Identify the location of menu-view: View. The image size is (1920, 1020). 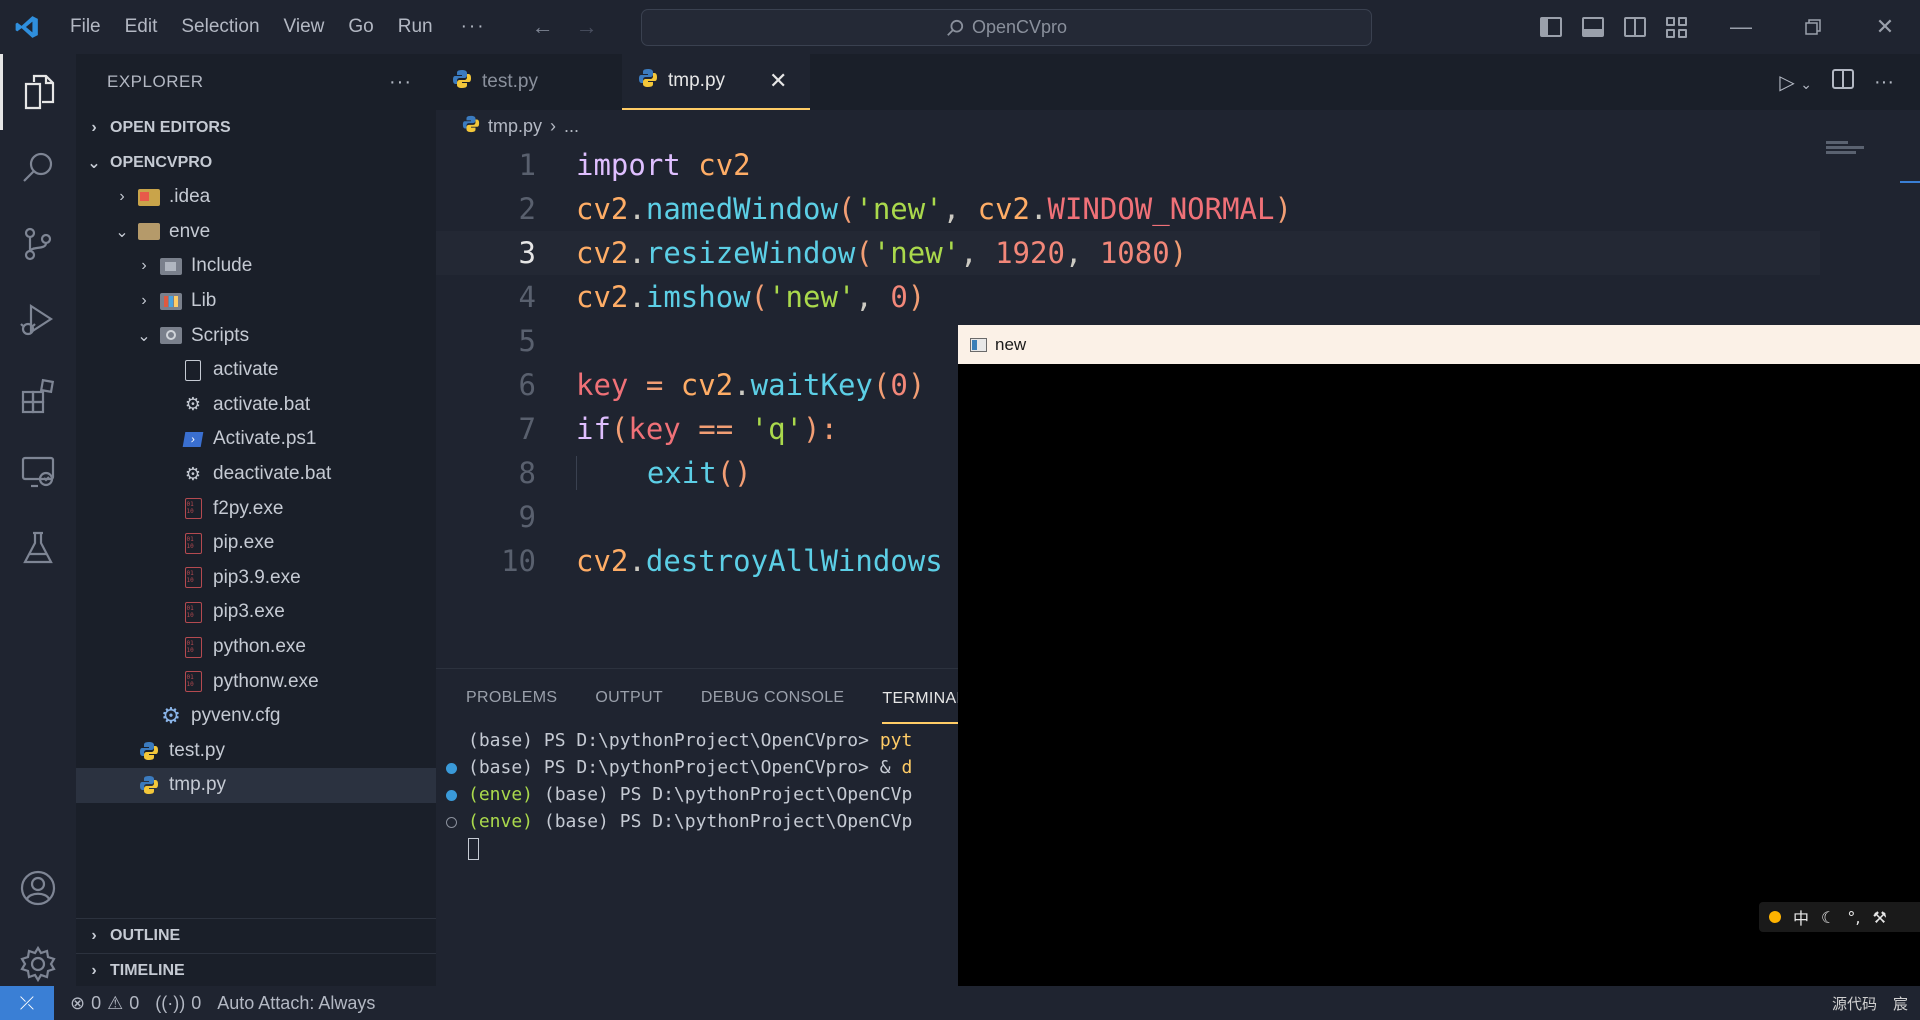
(304, 27).